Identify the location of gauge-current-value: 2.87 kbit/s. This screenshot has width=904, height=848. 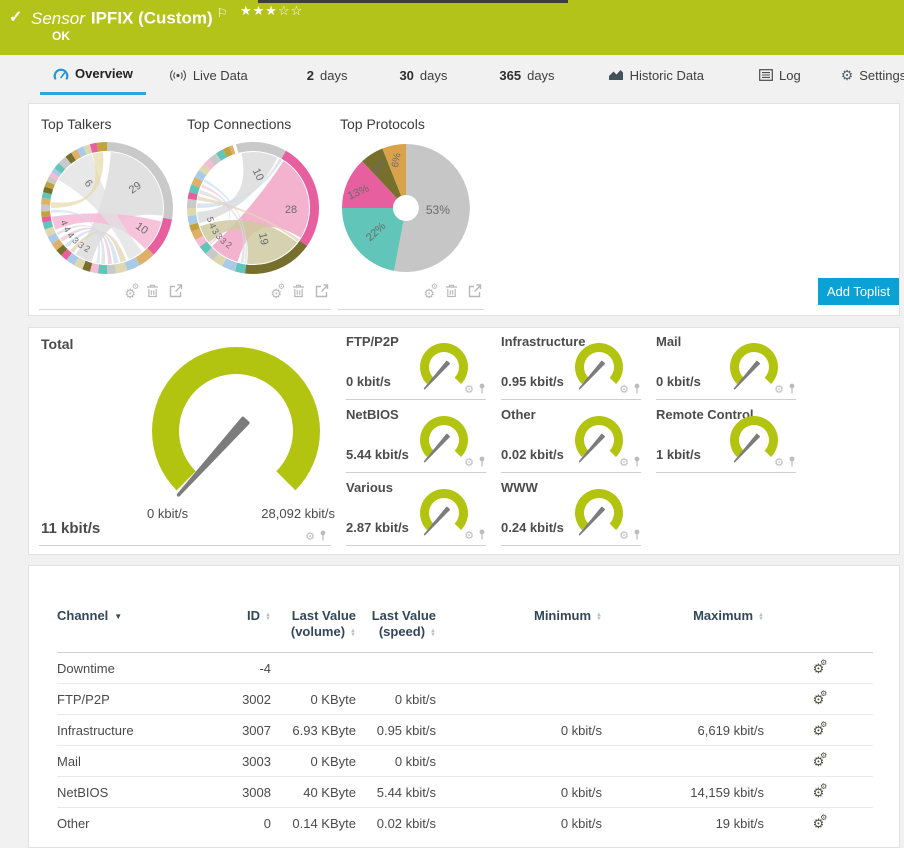
(377, 527).